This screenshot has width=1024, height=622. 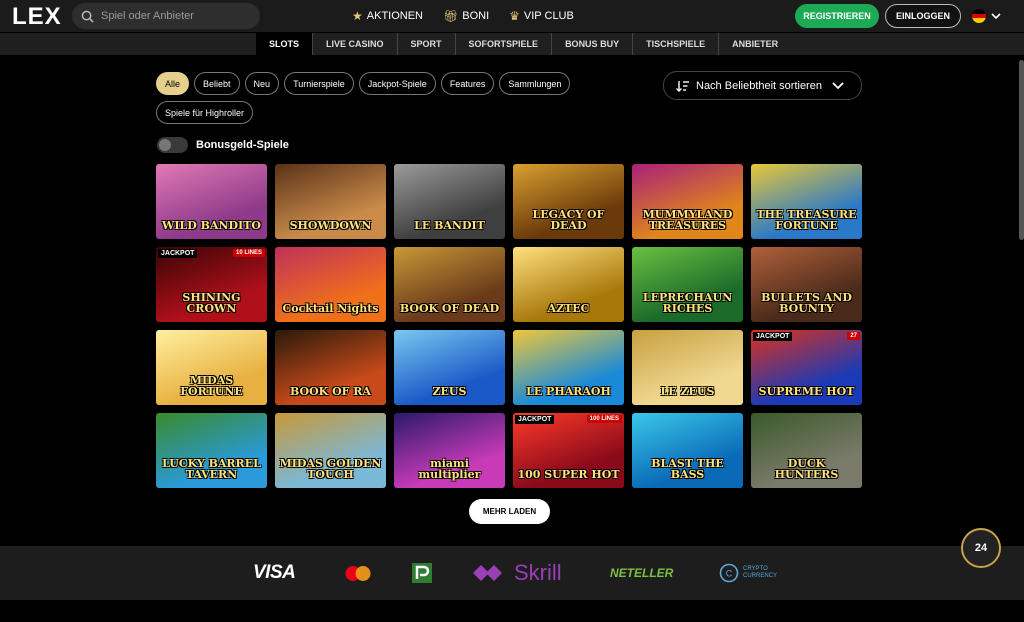 What do you see at coordinates (330, 201) in the screenshot?
I see `game-tile: SHOWDOWN` at bounding box center [330, 201].